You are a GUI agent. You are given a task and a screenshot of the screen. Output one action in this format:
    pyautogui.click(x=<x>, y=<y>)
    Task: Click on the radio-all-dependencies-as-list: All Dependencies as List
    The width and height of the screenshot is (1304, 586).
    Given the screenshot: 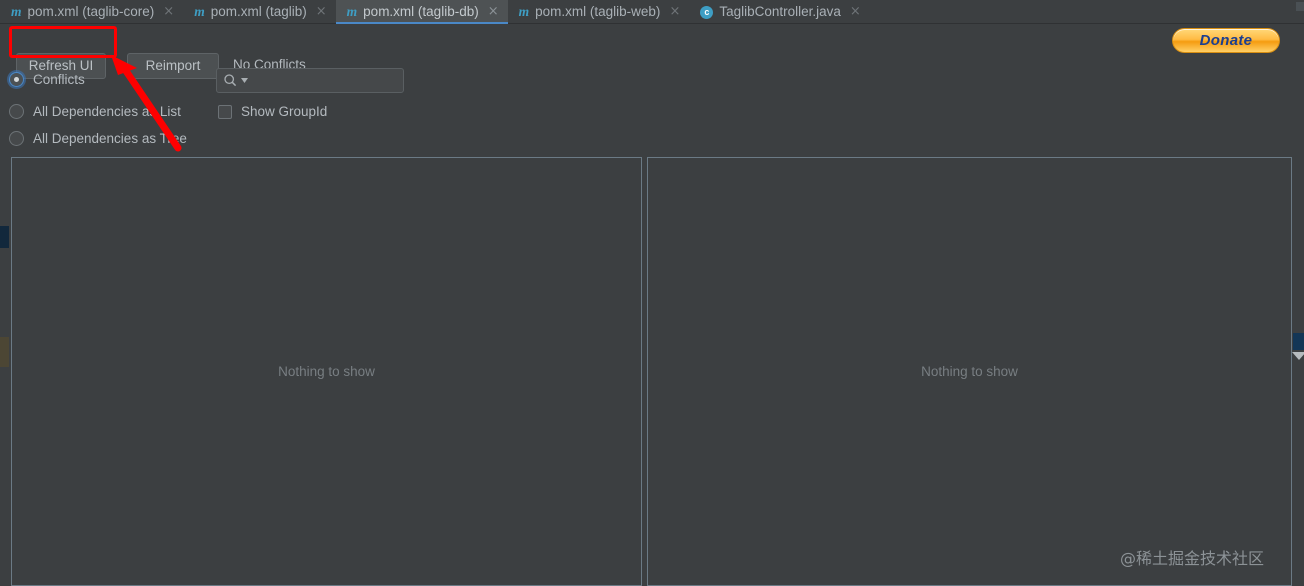 What is the action you would take?
    pyautogui.click(x=95, y=111)
    